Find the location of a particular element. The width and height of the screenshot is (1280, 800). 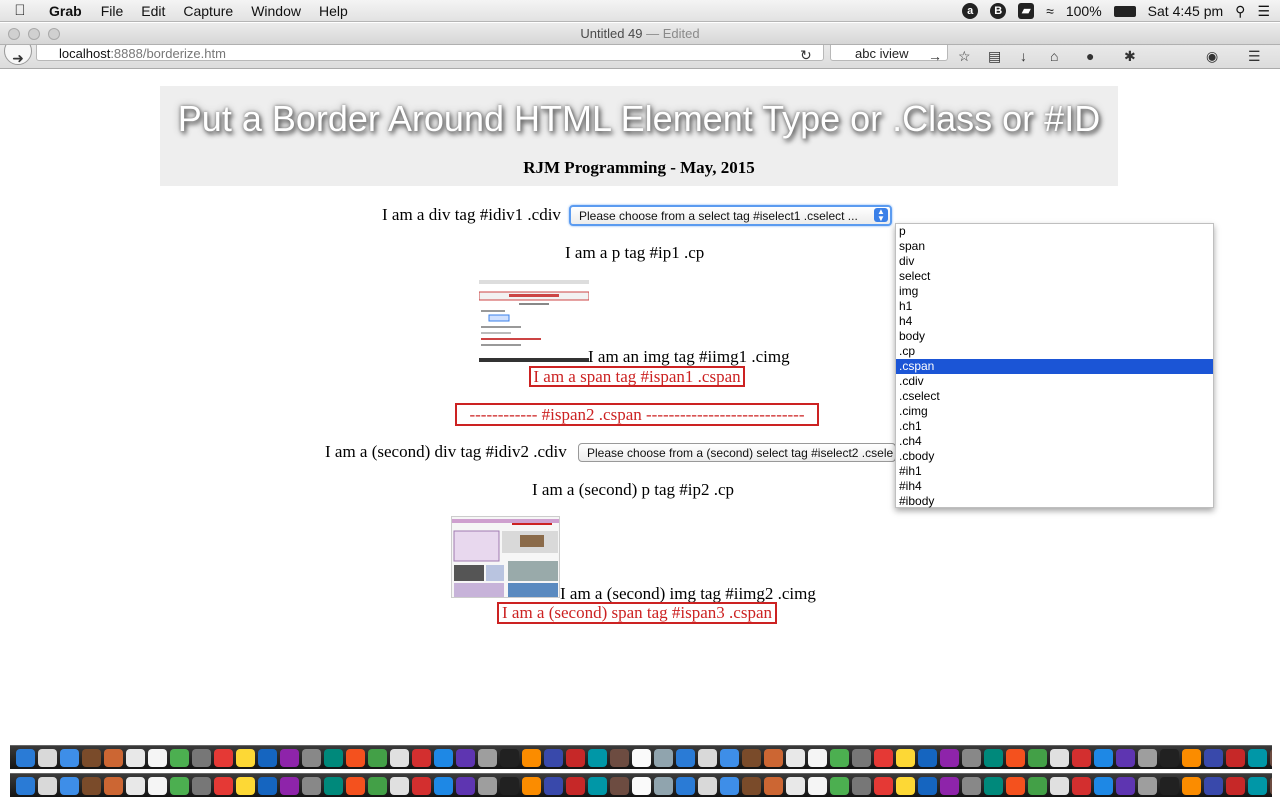

dropdown-option: .cselect is located at coordinates (1054, 396).